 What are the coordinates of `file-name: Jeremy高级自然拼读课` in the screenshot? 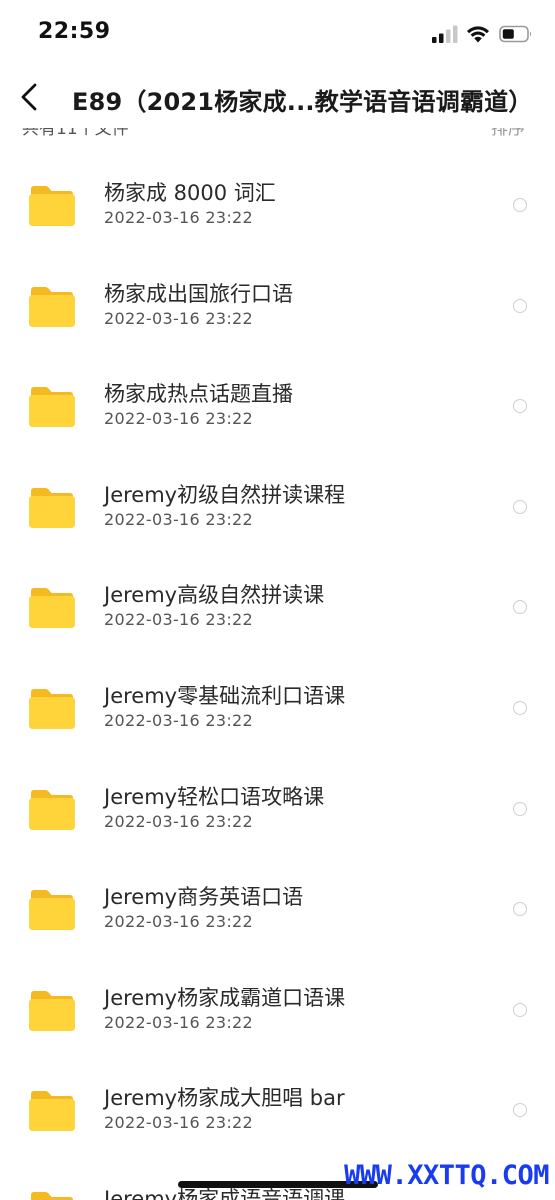 It's located at (214, 595).